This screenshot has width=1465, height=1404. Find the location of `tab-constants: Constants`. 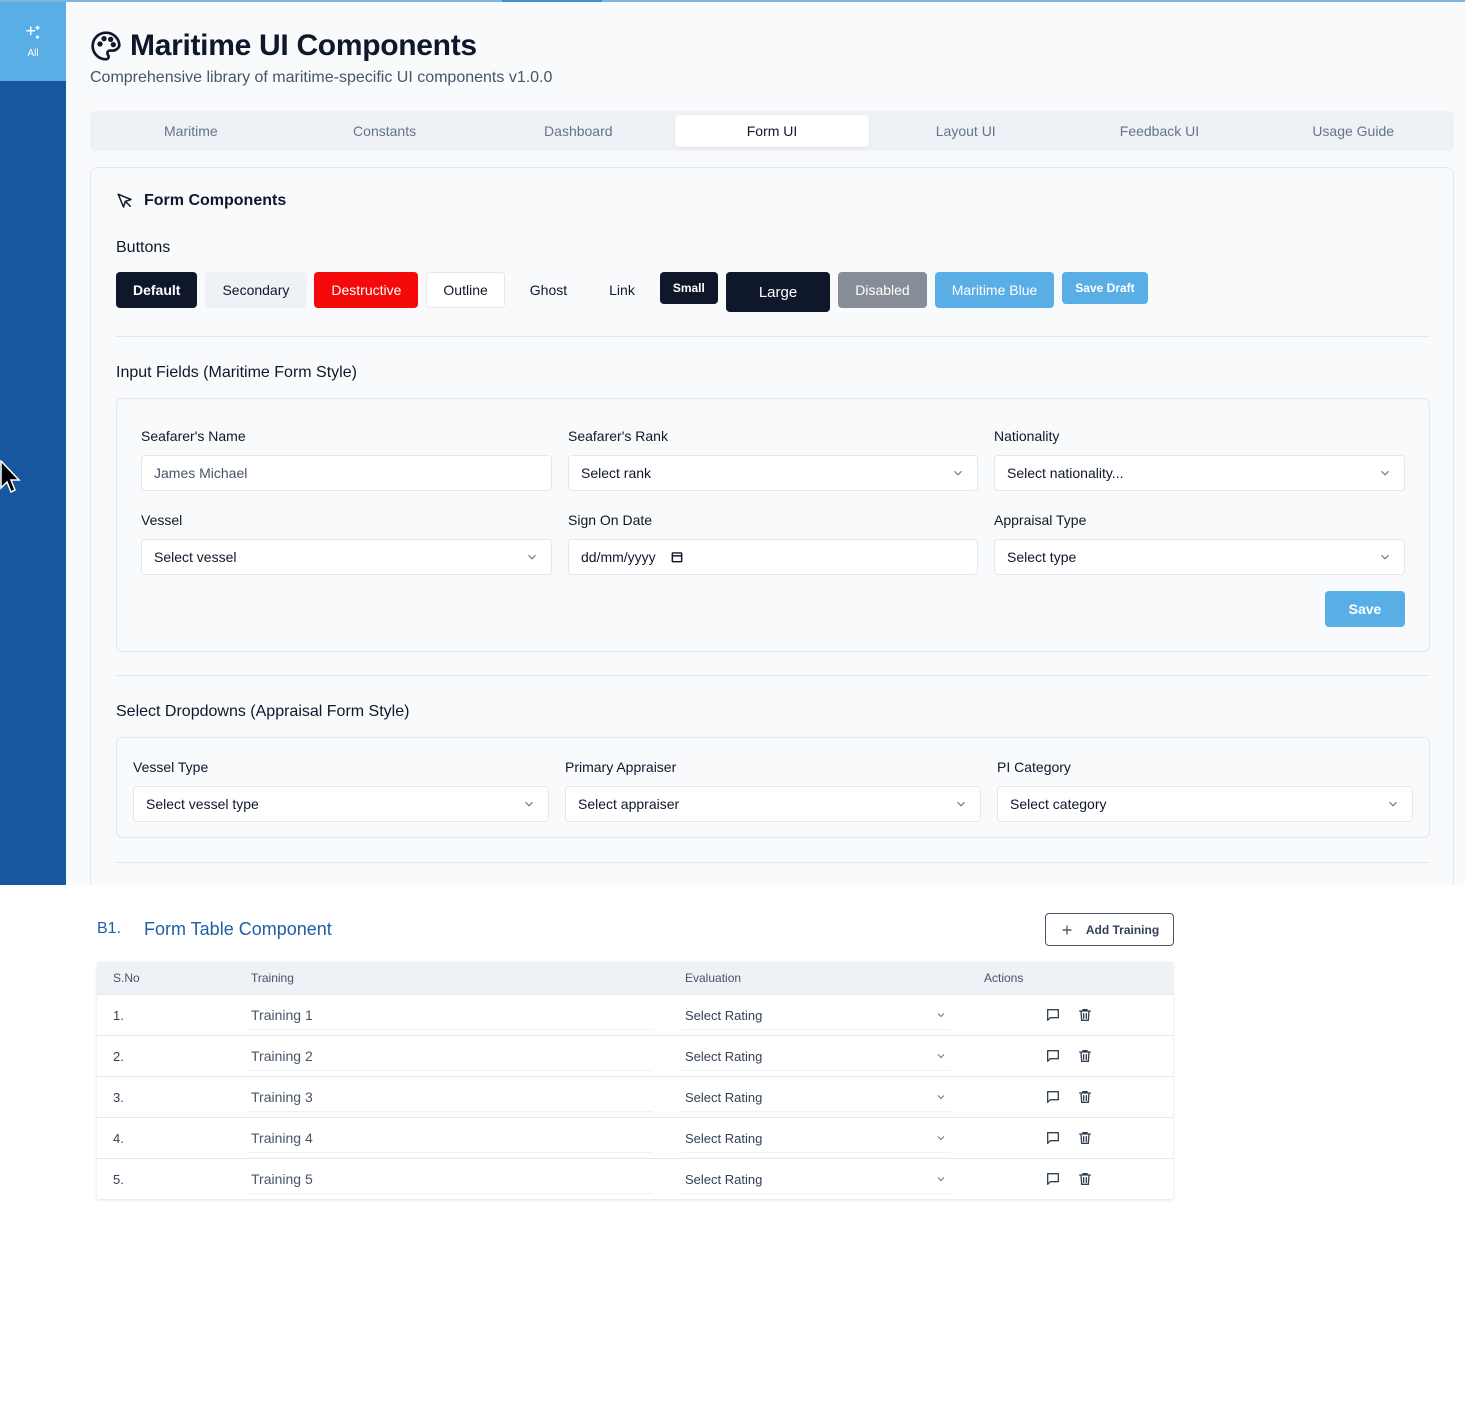

tab-constants: Constants is located at coordinates (385, 131).